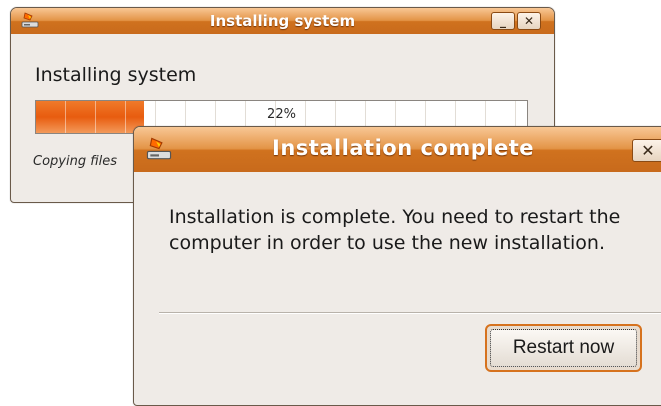 Image resolution: width=661 pixels, height=406 pixels. Describe the element at coordinates (116, 75) in the screenshot. I see `installing-heading: Installing system` at that location.